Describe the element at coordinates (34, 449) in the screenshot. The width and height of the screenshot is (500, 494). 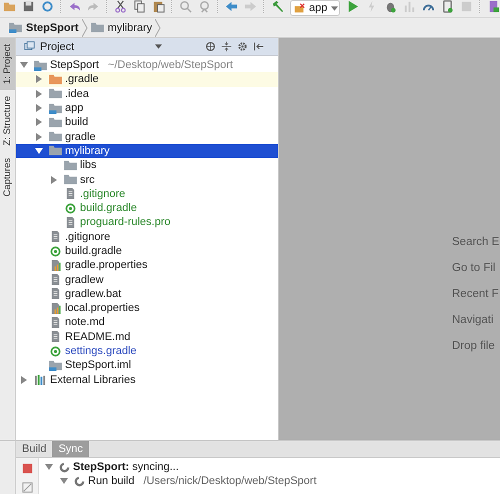
I see `panel-tab: Build` at that location.